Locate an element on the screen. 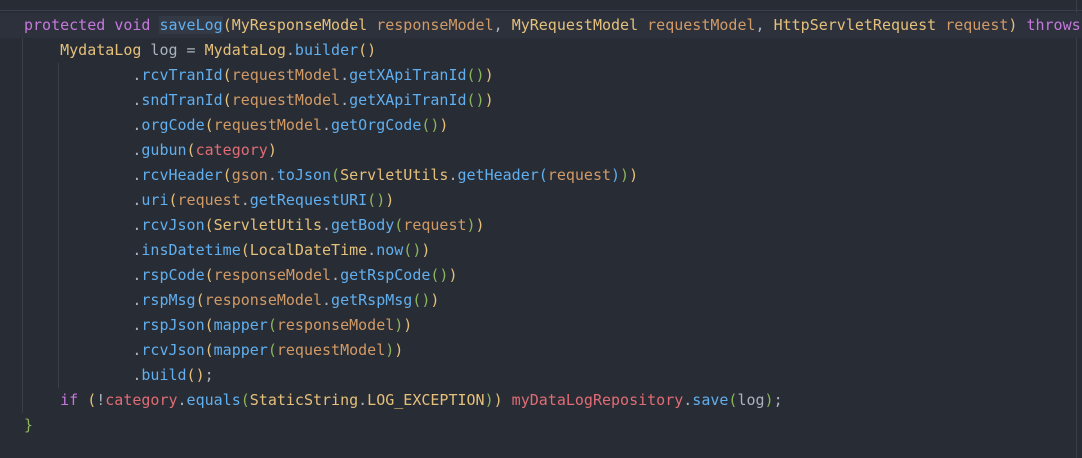 This screenshot has height=458, width=1082. code-line: .orgCode(requestModel.getOrgCode()) is located at coordinates (541, 125).